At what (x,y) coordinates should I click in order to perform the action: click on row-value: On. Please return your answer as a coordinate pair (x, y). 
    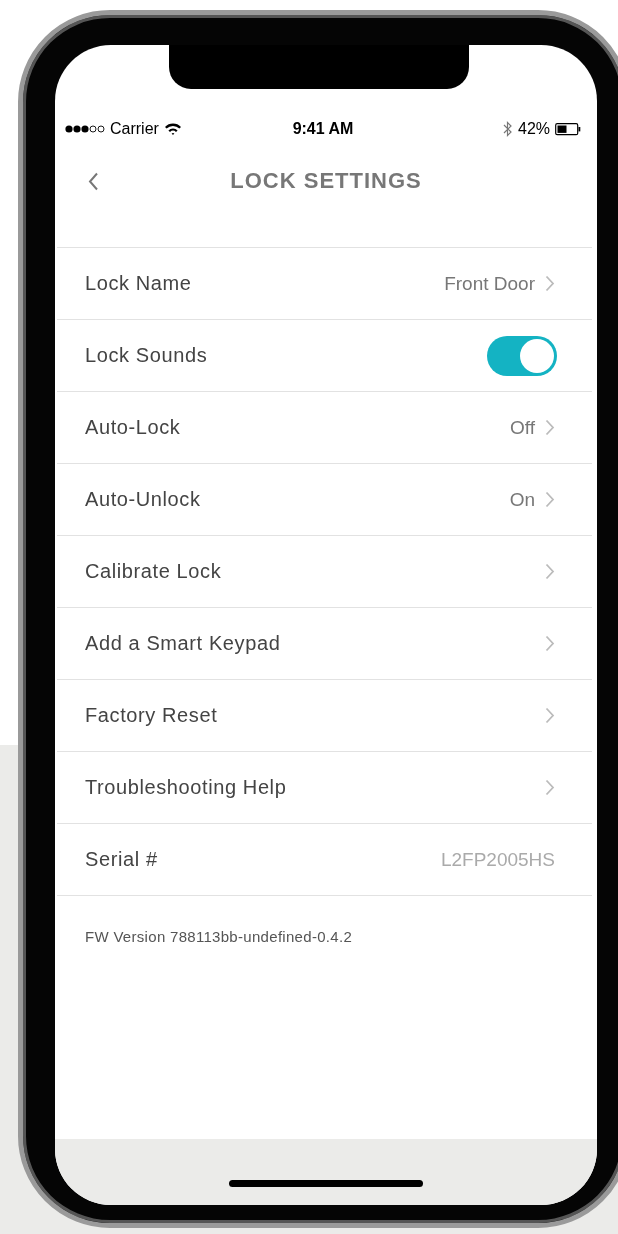
    Looking at the image, I should click on (522, 499).